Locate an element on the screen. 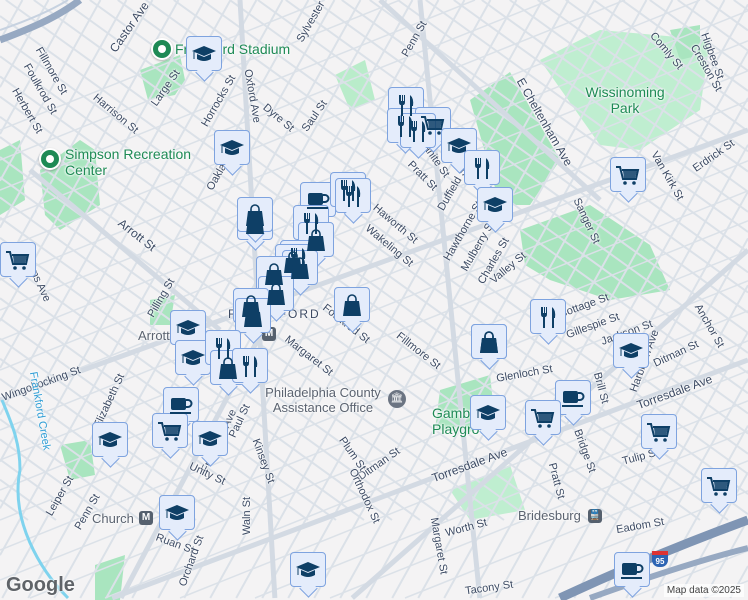  poi-label: Philadelphia County Assistance Office is located at coordinates (323, 400).